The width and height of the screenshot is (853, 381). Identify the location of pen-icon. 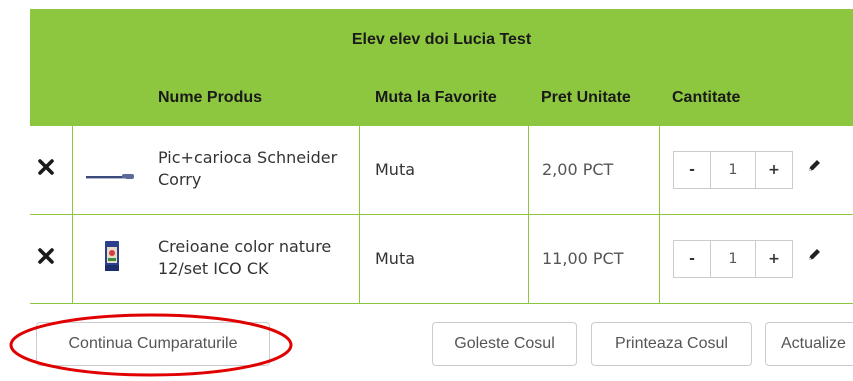
(110, 176).